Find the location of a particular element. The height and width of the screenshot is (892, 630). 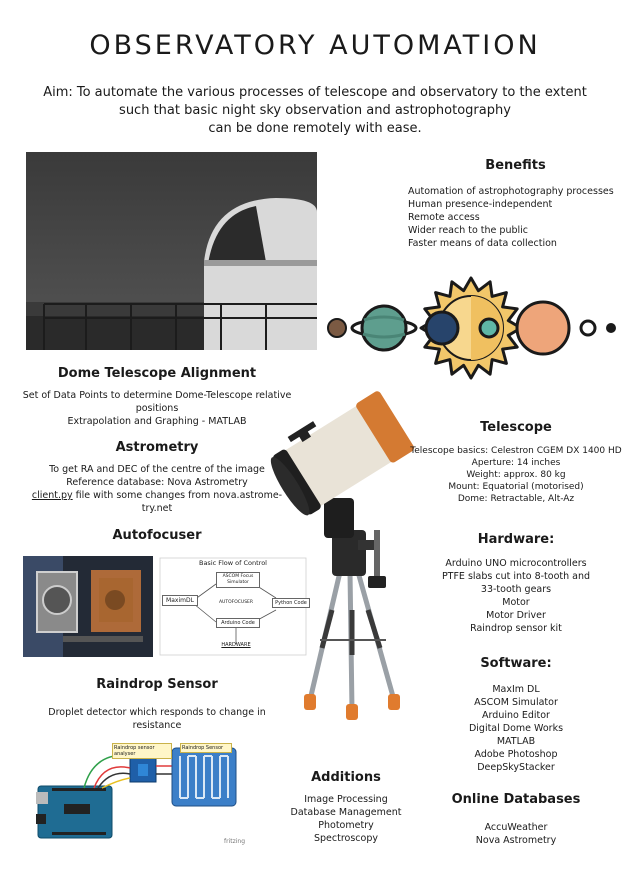

flow-label-autofocuser: AUTOFOCUSER is located at coordinates (236, 602).